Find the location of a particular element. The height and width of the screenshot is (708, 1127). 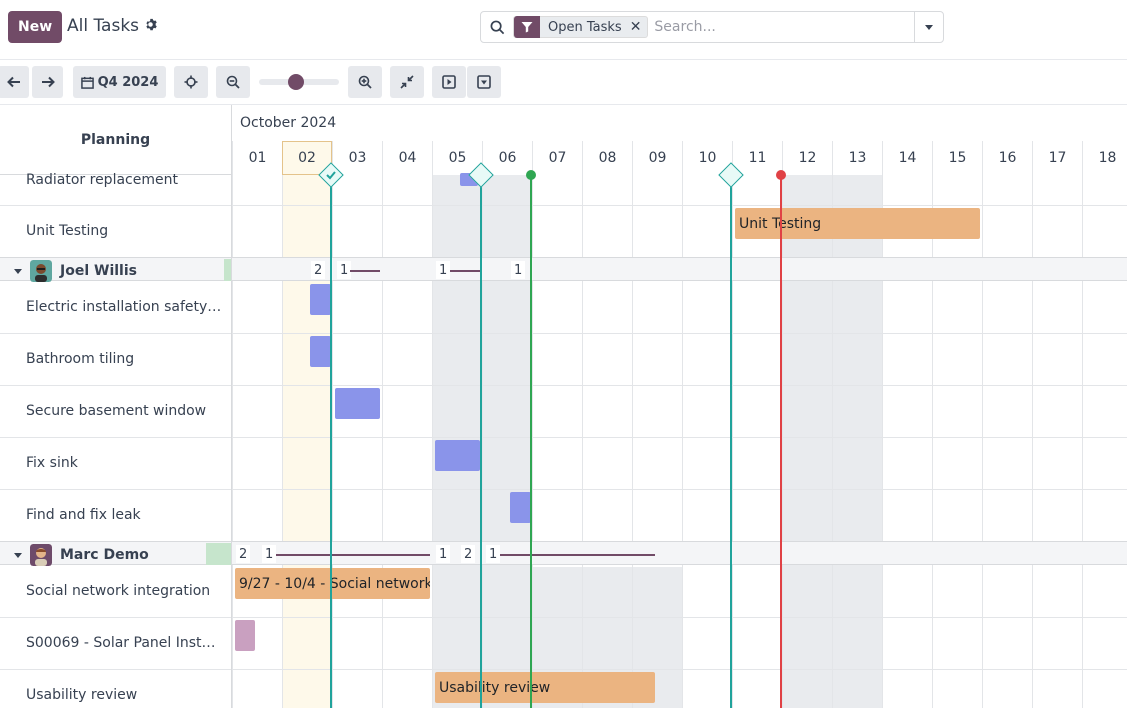

zoom-in-icon is located at coordinates (365, 82).